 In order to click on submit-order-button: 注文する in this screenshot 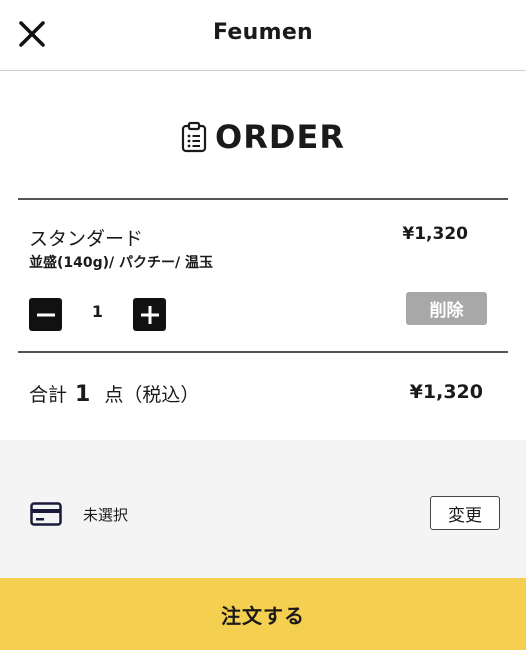, I will do `click(263, 614)`.